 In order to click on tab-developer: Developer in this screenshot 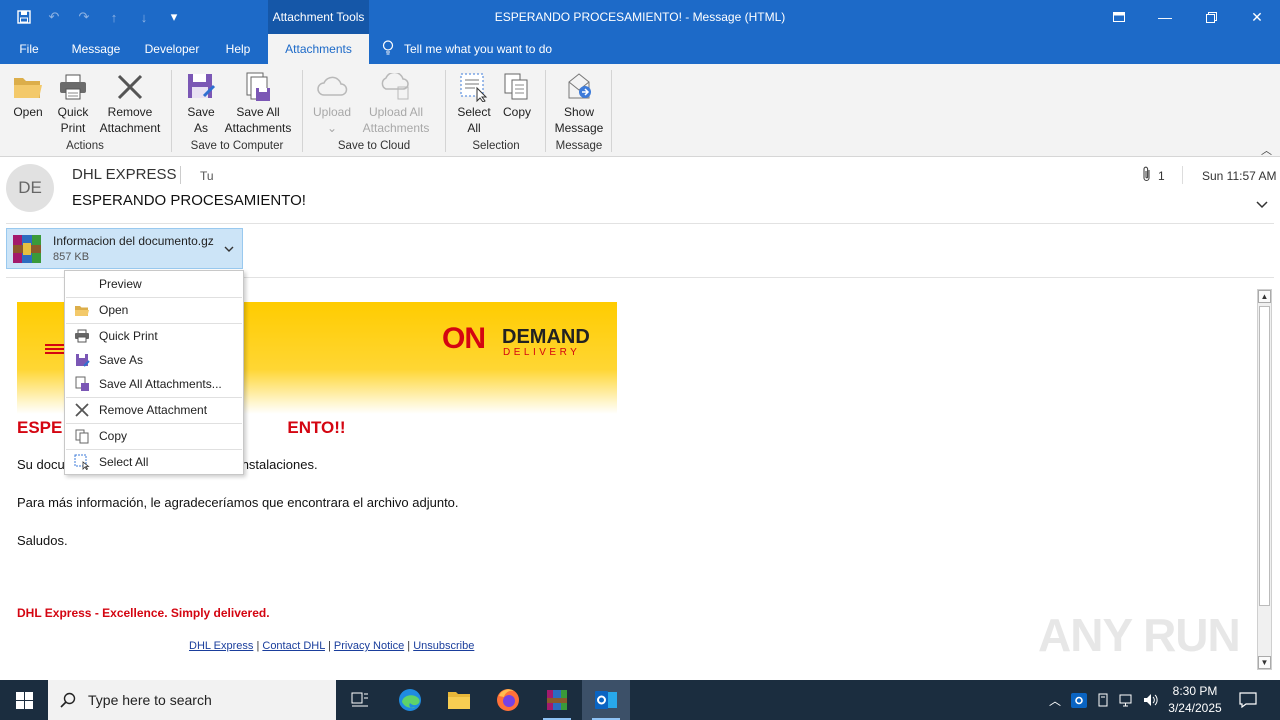, I will do `click(172, 49)`.